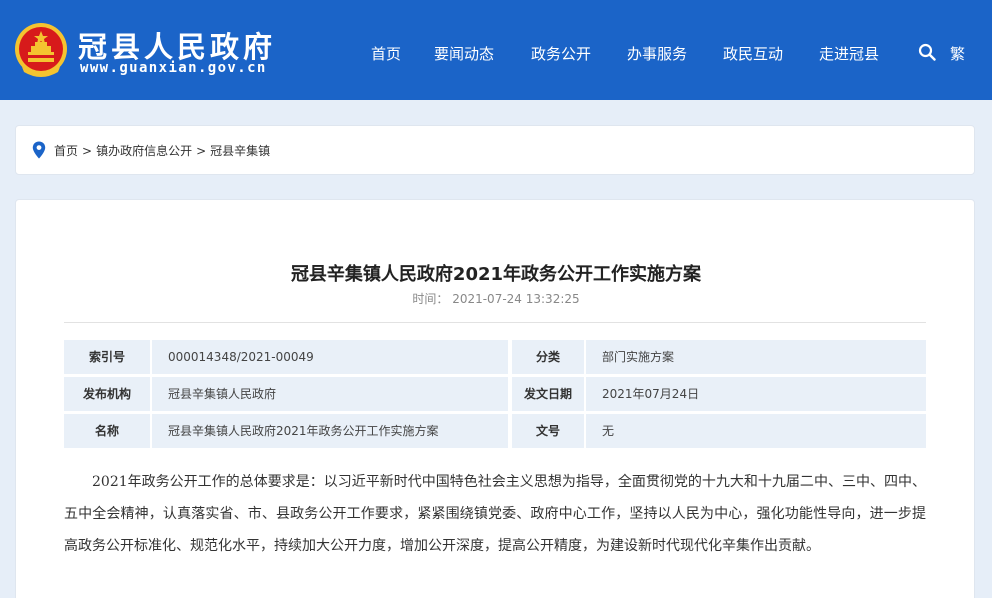 The image size is (992, 598). I want to click on breadcrumb-trail: 首页 > 镇办政府信息公开 > 冠县辛集镇, so click(162, 150).